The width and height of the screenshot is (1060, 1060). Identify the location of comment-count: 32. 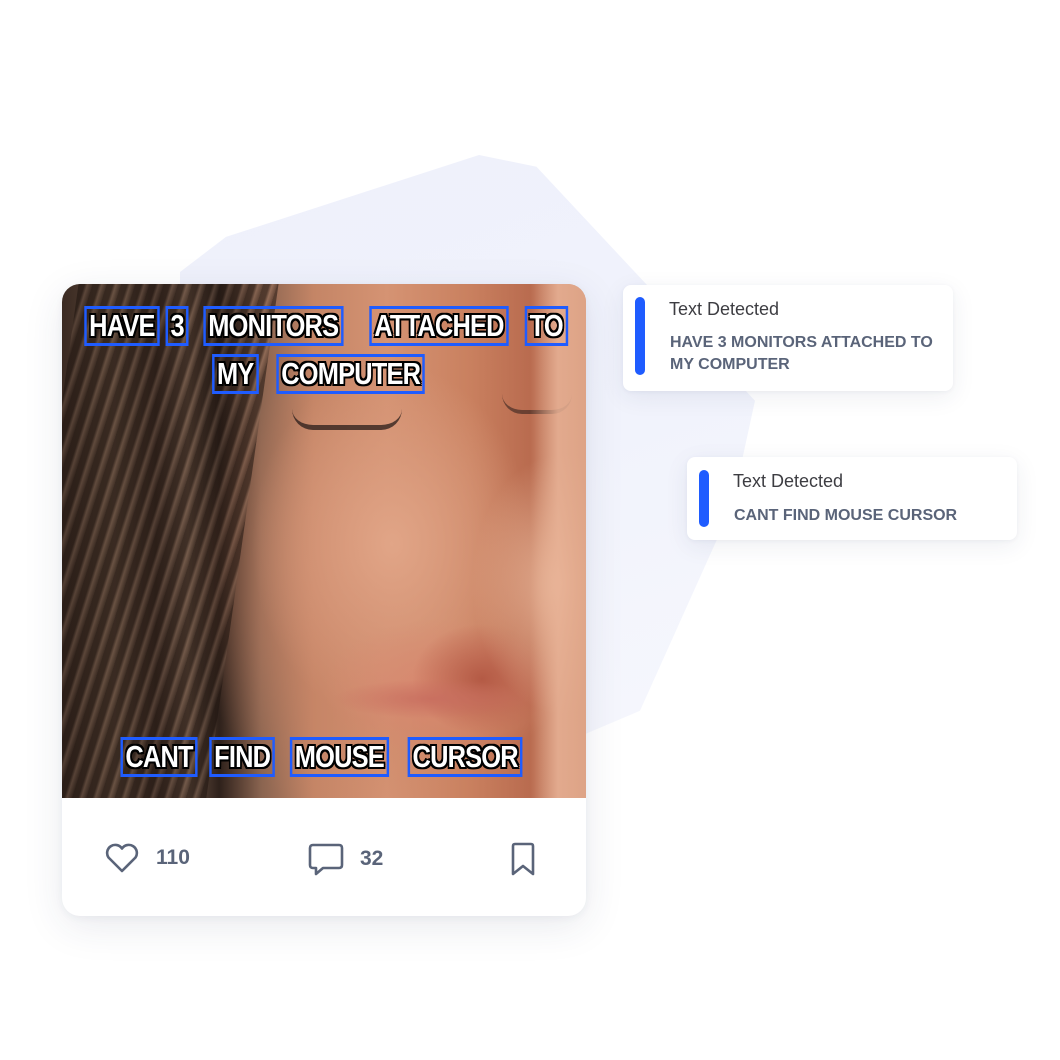
(372, 858).